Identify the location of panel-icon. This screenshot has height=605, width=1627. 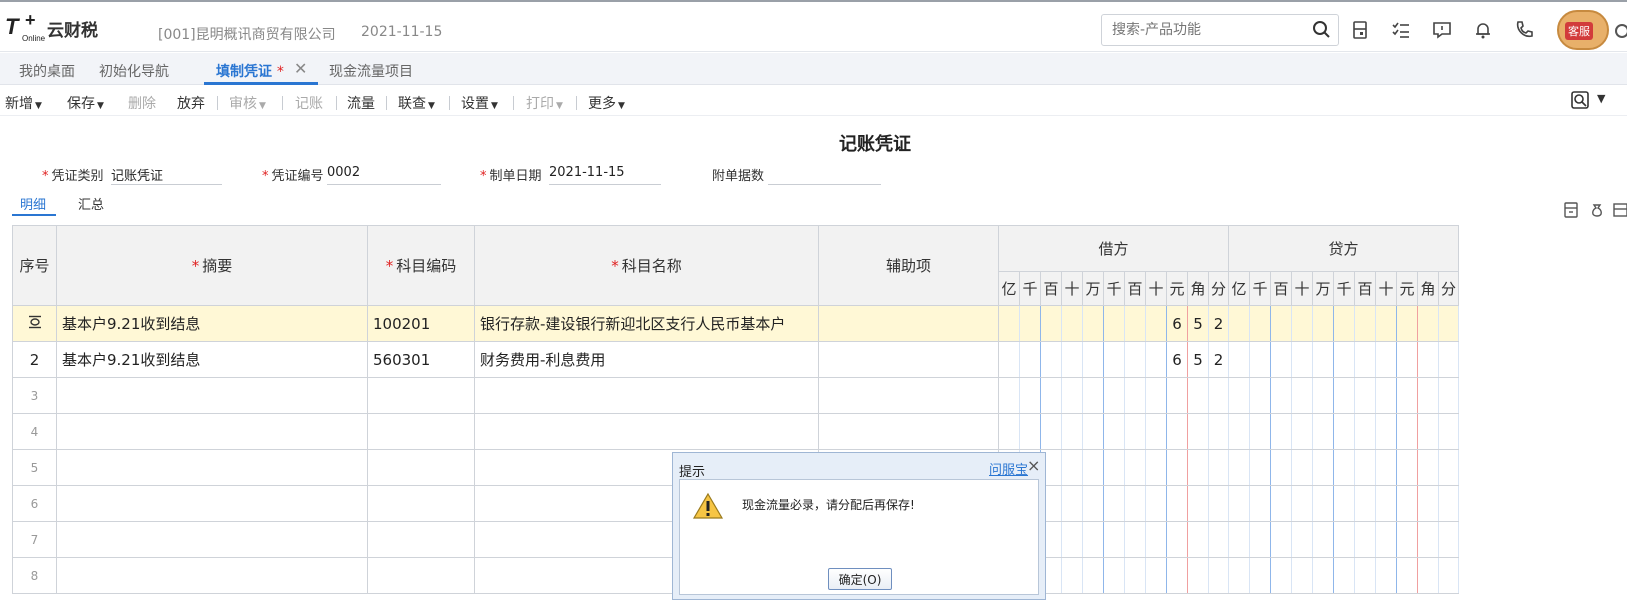
(1620, 210).